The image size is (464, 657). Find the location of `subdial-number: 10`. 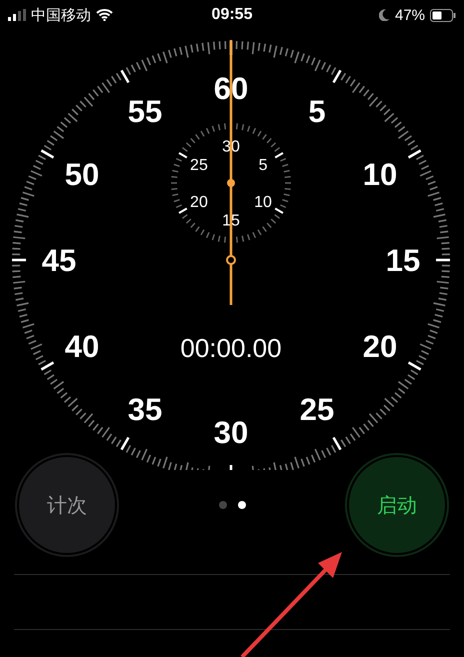

subdial-number: 10 is located at coordinates (263, 202).